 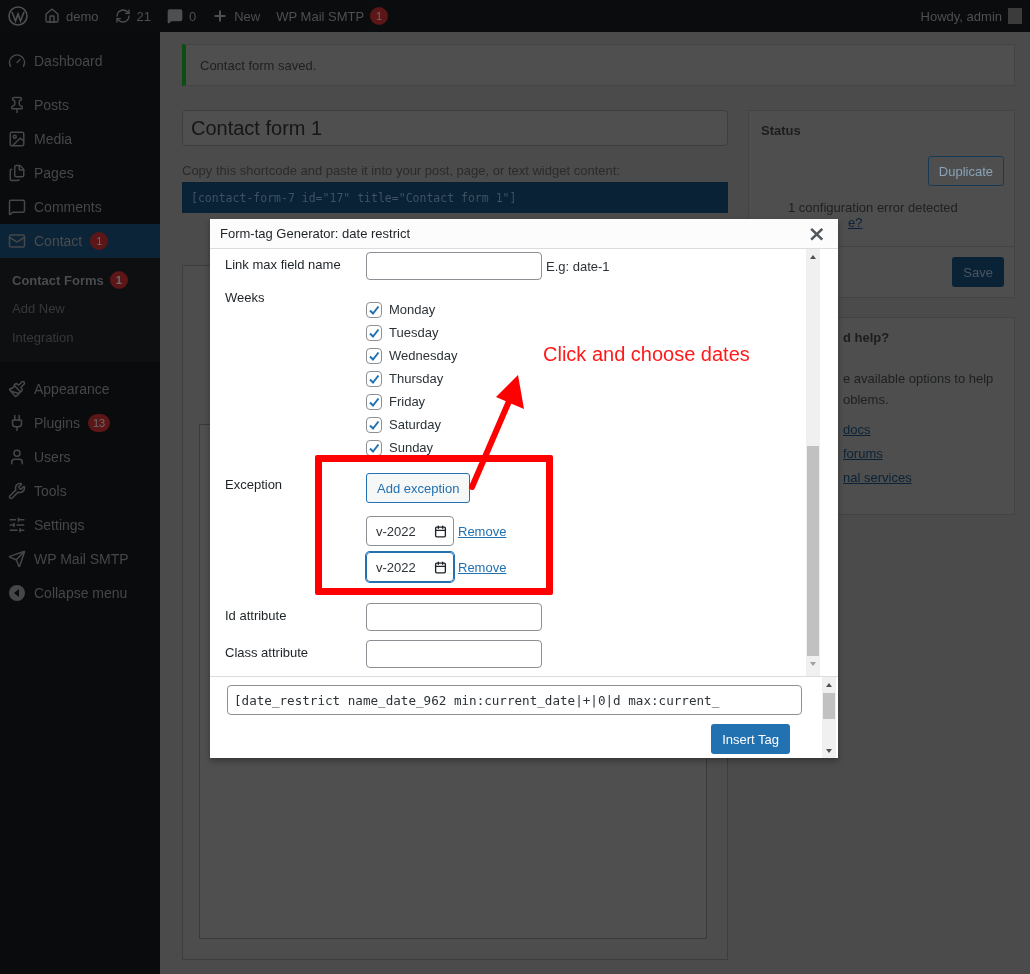 I want to click on menu-item: Appearance, so click(x=80, y=388).